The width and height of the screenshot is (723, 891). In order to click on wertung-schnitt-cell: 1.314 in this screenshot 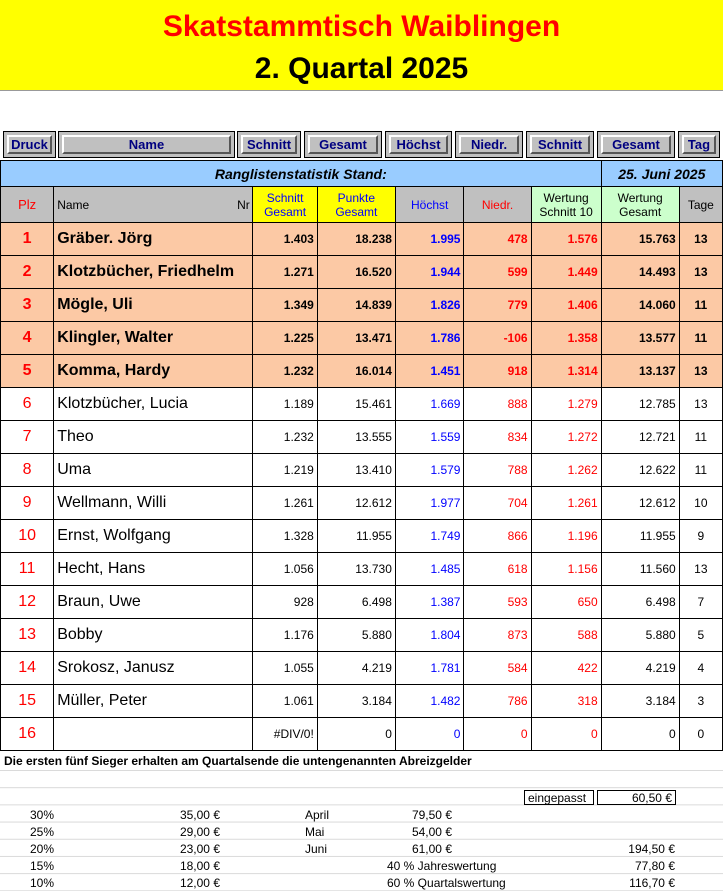, I will do `click(566, 371)`.